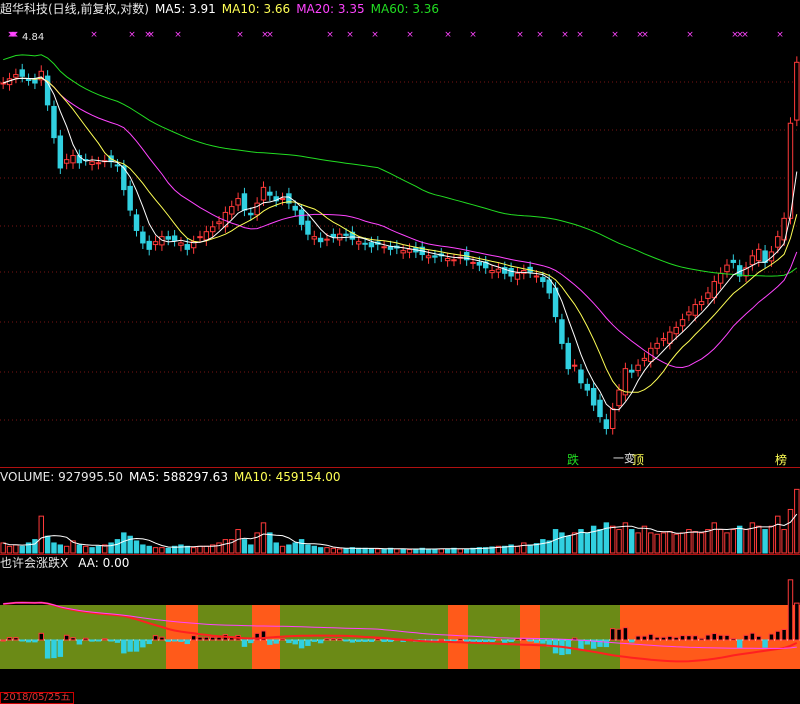 Image resolution: width=800 pixels, height=704 pixels. Describe the element at coordinates (580, 637) in the screenshot. I see `indicator-zone` at that location.